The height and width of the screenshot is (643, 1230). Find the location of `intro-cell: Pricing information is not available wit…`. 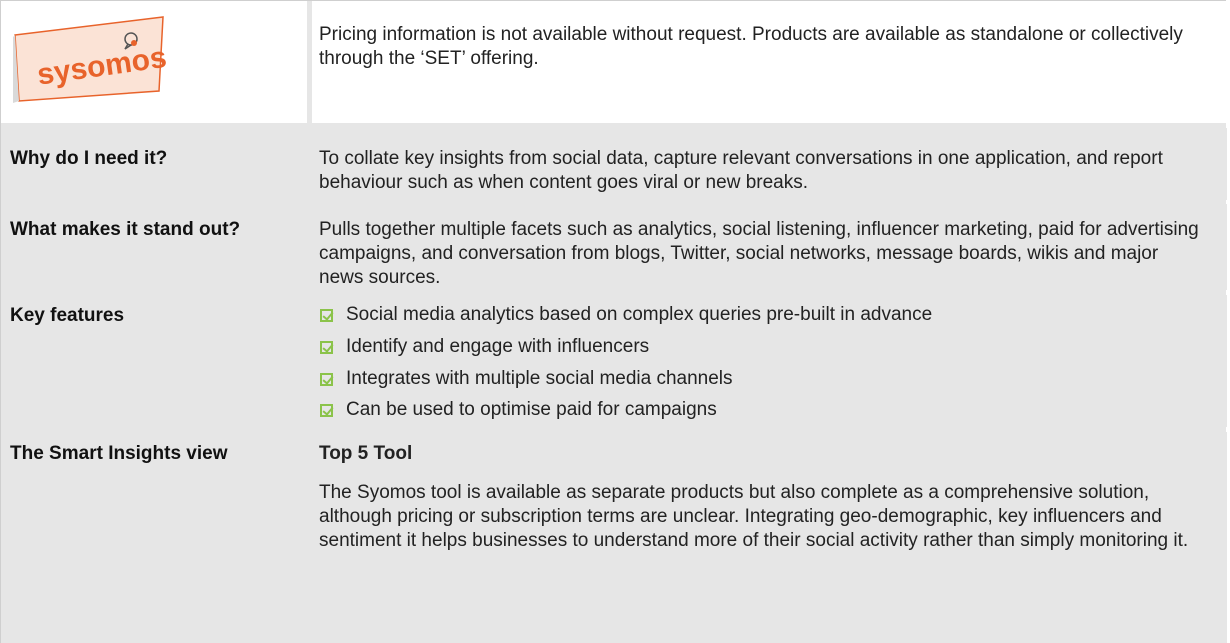

intro-cell: Pricing information is not available wit… is located at coordinates (769, 62).